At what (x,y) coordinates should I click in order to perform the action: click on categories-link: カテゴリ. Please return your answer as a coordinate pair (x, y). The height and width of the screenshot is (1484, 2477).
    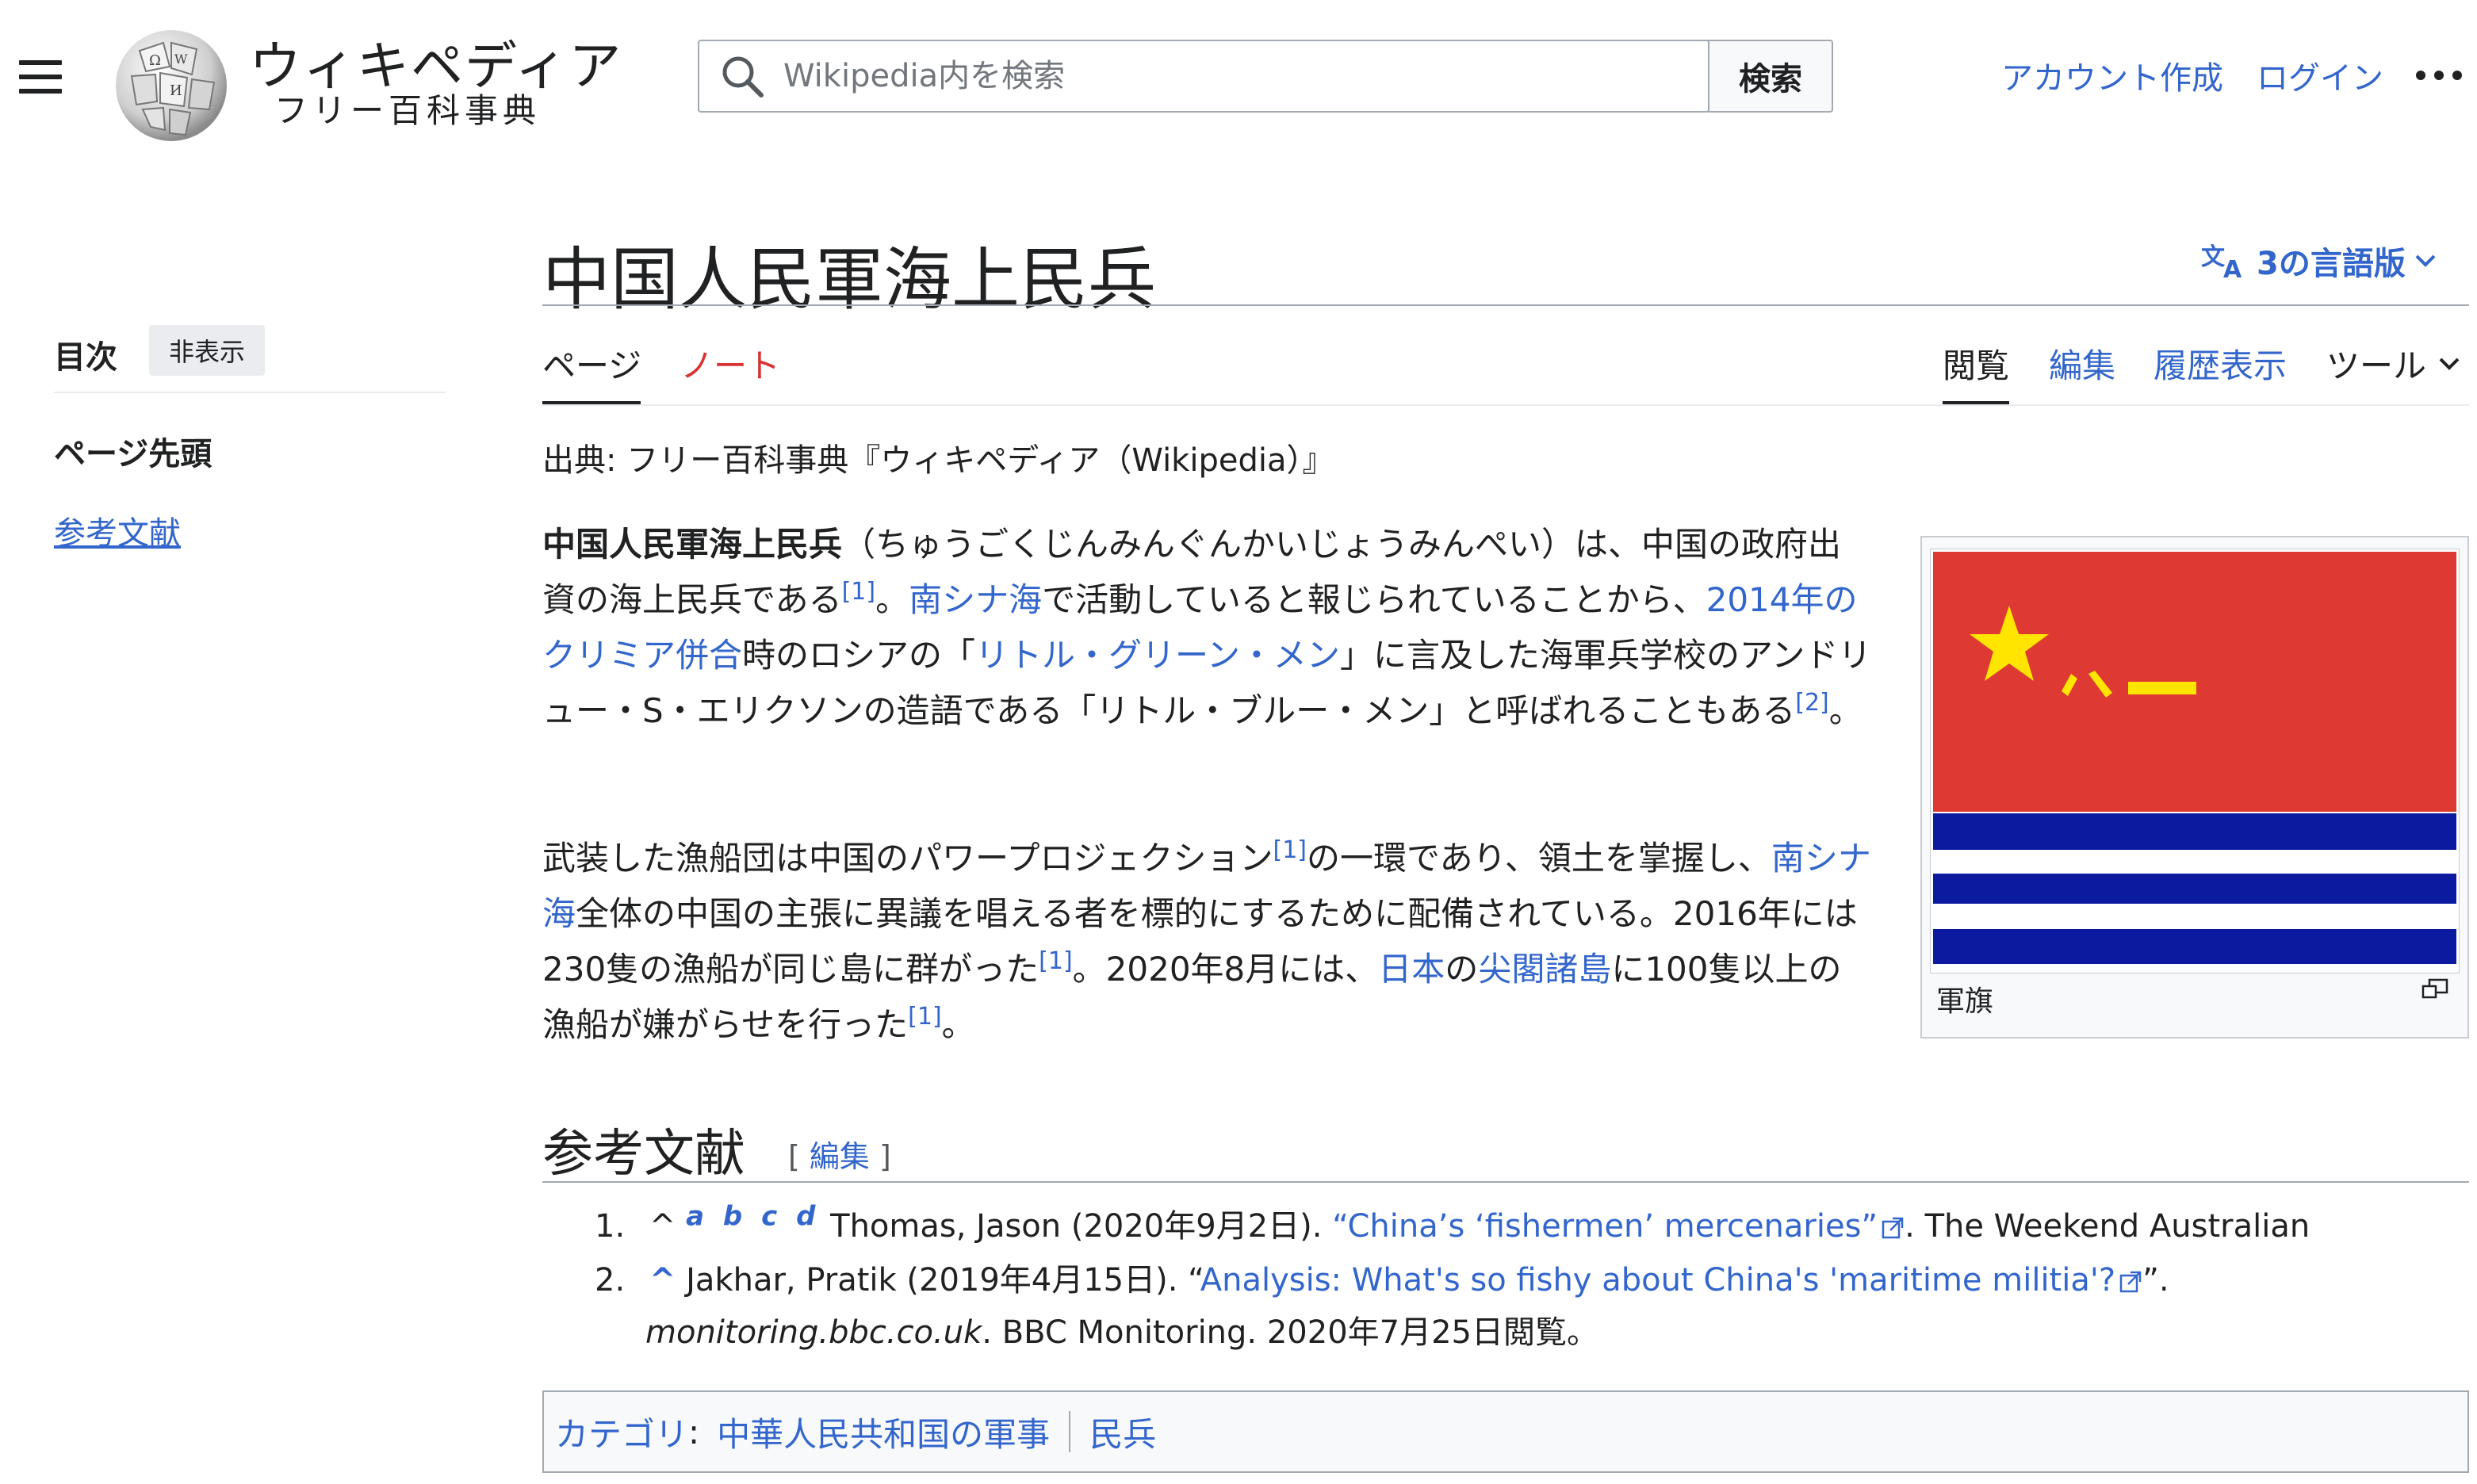
    Looking at the image, I should click on (622, 1432).